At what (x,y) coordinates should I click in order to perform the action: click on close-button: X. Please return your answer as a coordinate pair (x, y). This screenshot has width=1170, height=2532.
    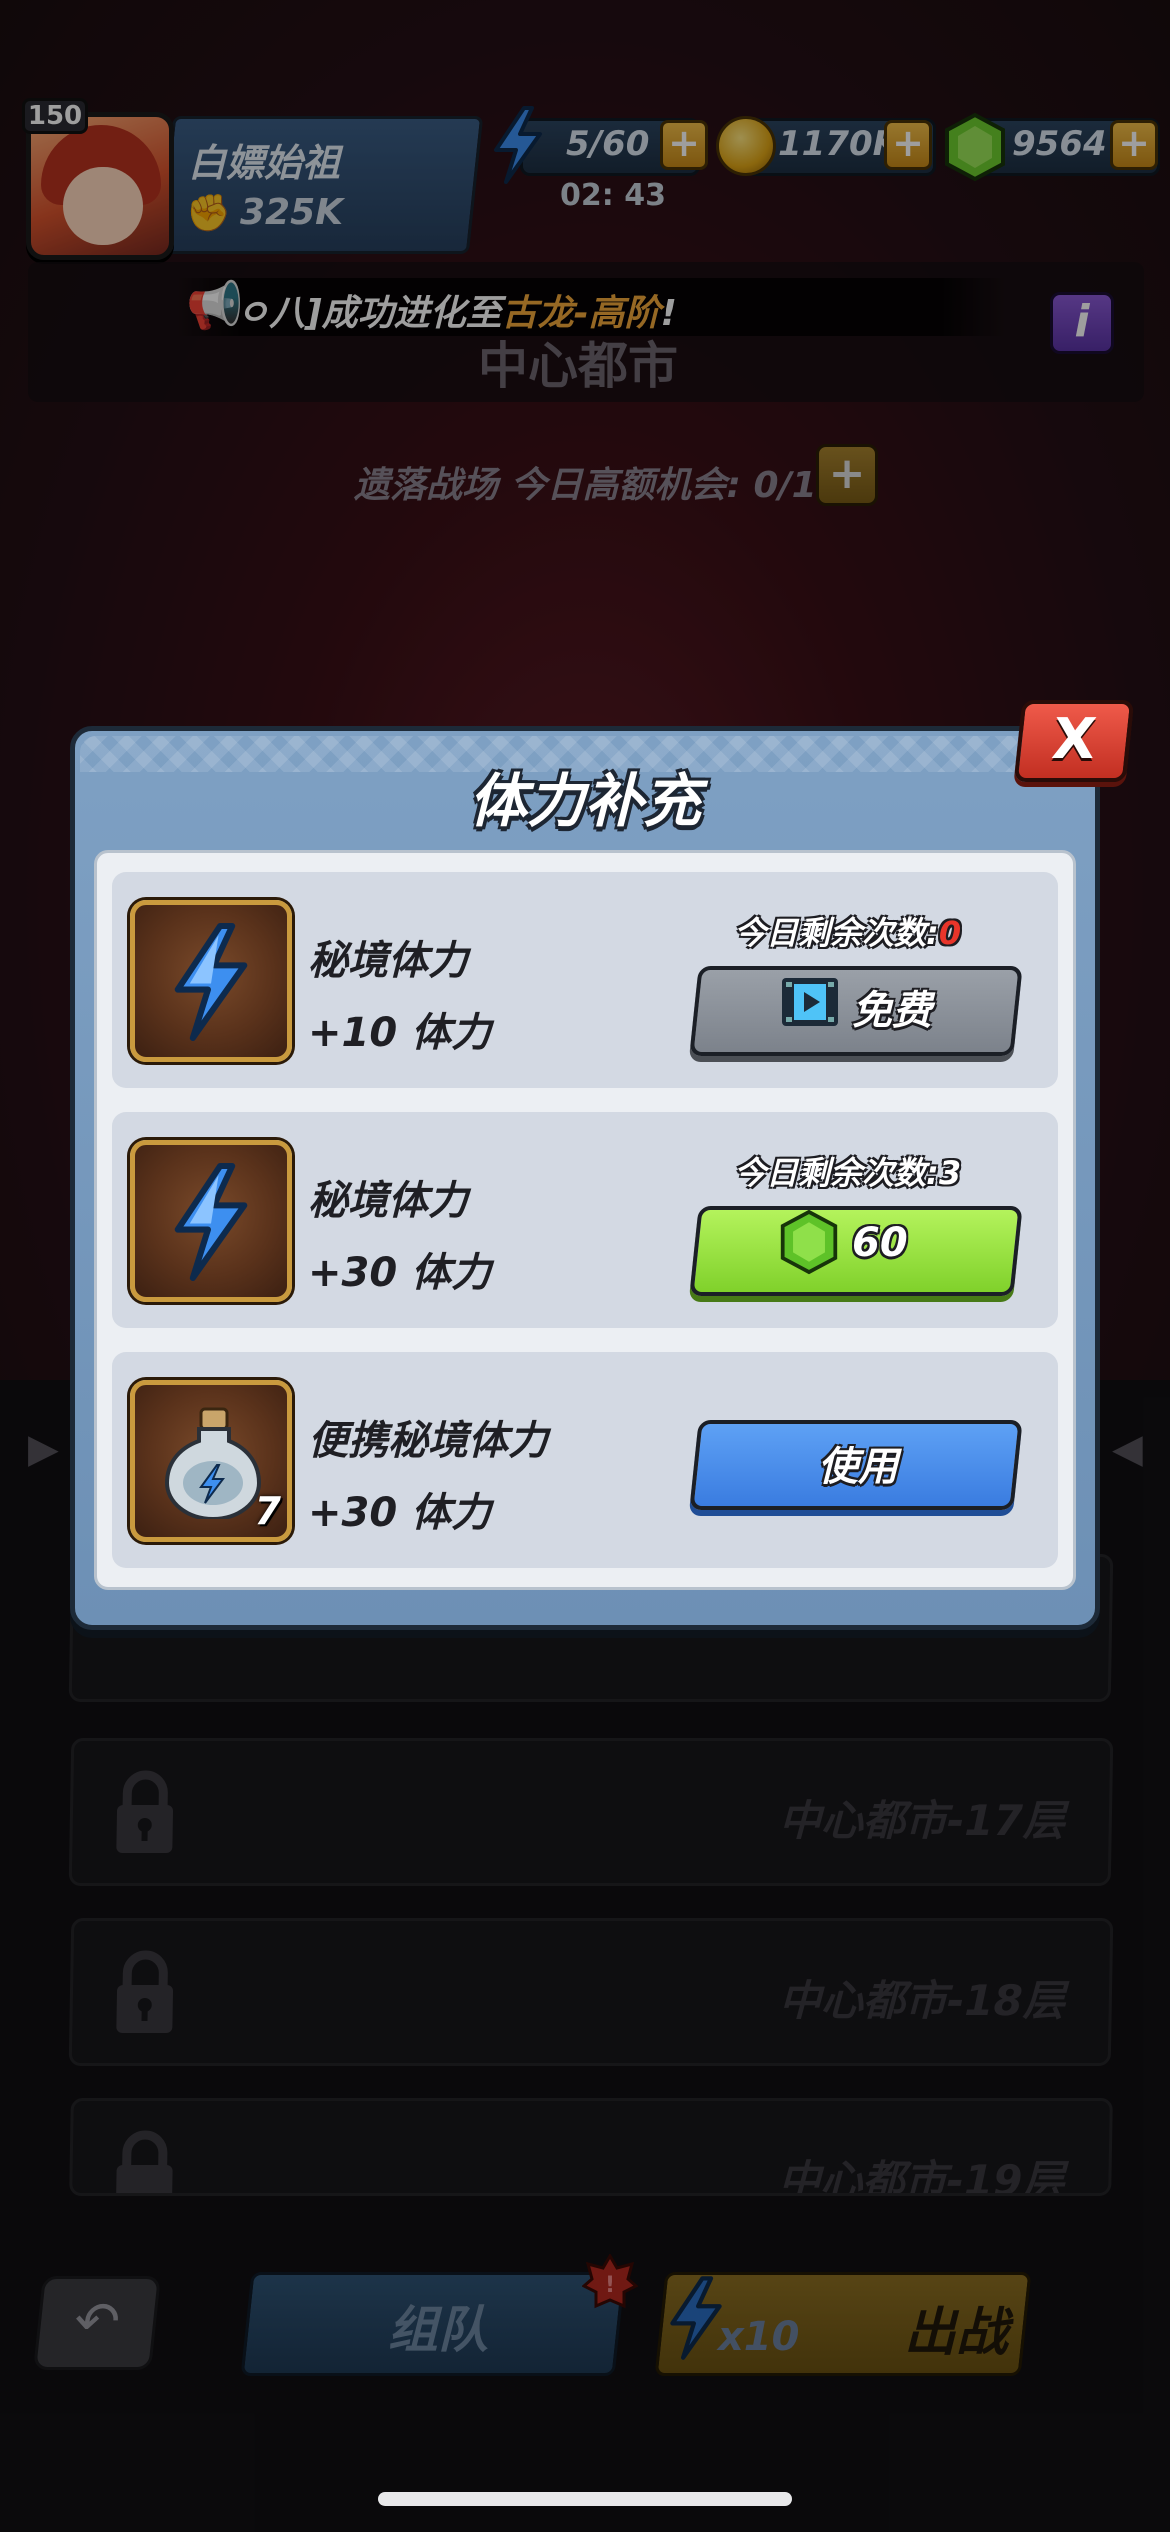
    Looking at the image, I should click on (1074, 741).